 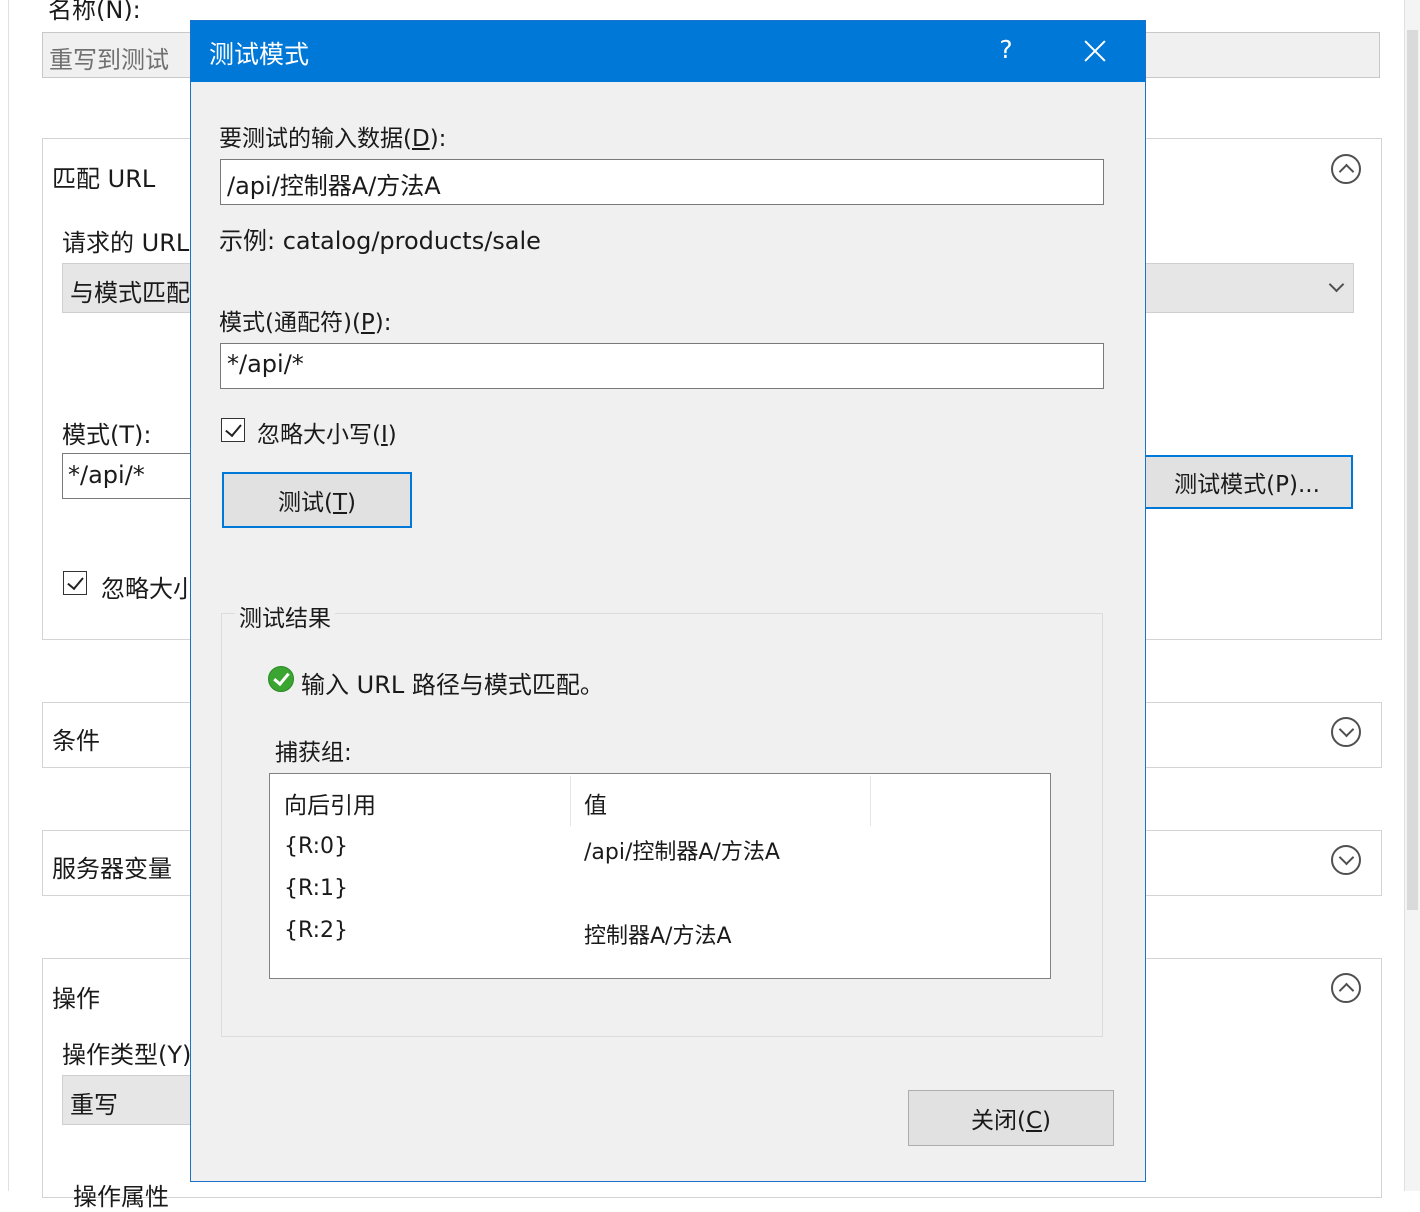 What do you see at coordinates (285, 616) in the screenshot?
I see `test-results-title: 测试结果` at bounding box center [285, 616].